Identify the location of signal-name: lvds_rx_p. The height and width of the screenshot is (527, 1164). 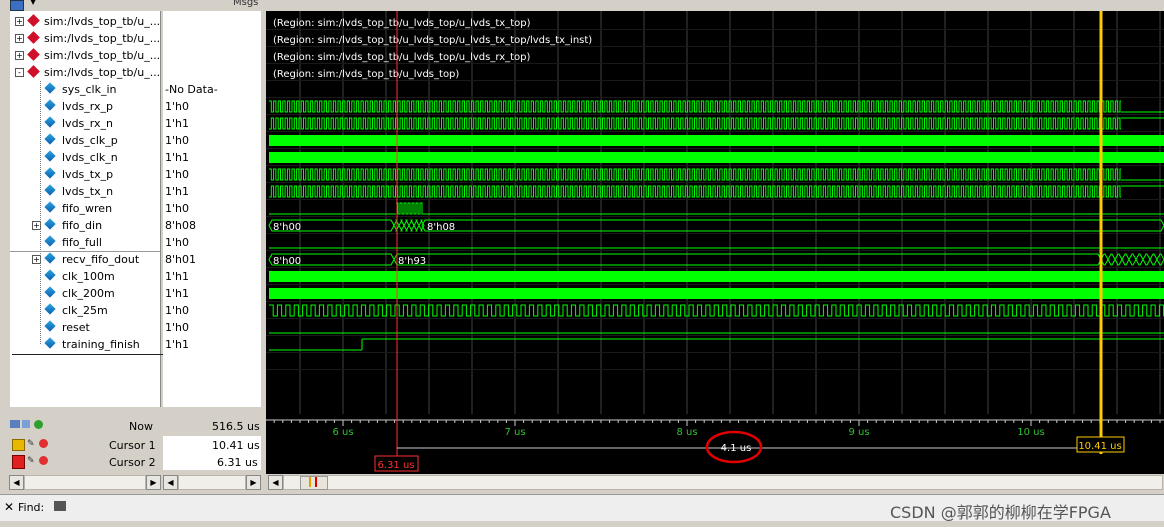
(87, 106).